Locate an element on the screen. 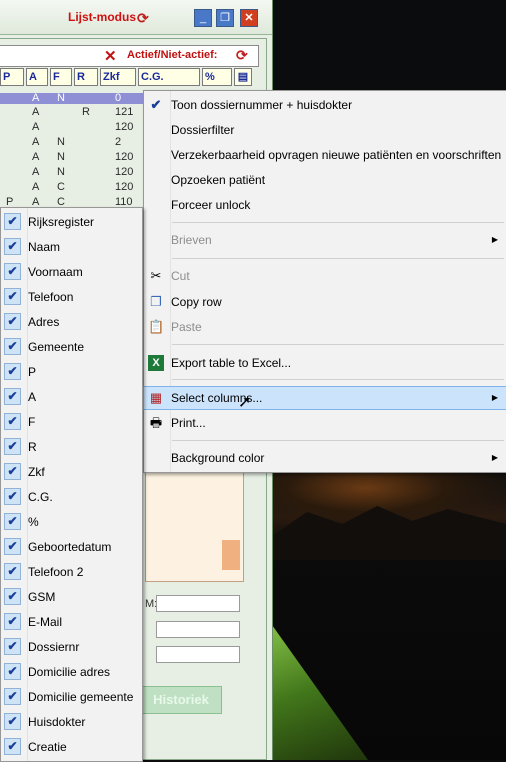 The image size is (506, 762). table-row: AN0 is located at coordinates (72, 98).